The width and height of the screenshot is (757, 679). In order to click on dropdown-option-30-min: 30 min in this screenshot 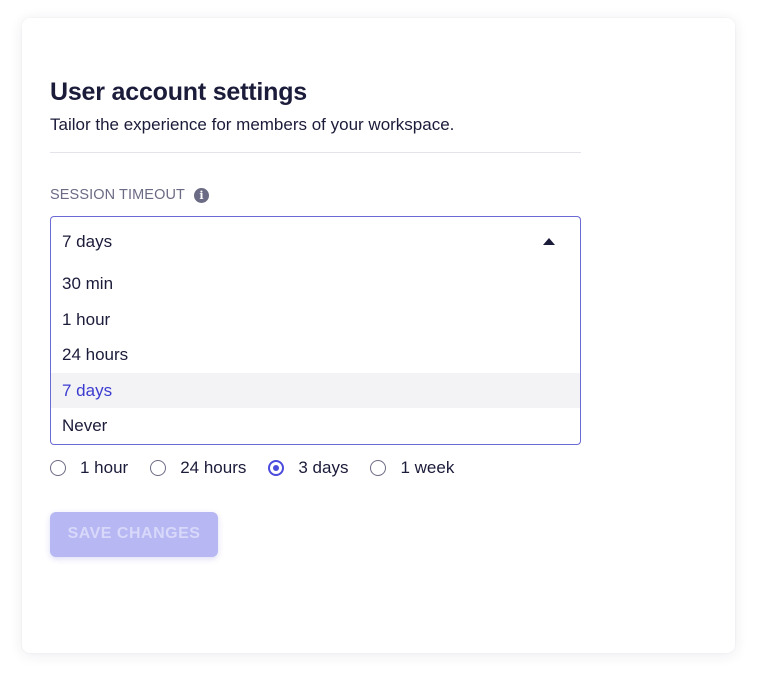, I will do `click(315, 284)`.